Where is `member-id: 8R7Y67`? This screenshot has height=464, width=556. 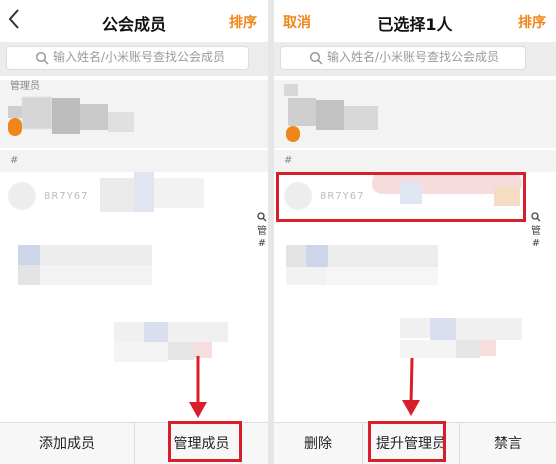 member-id: 8R7Y67 is located at coordinates (66, 196).